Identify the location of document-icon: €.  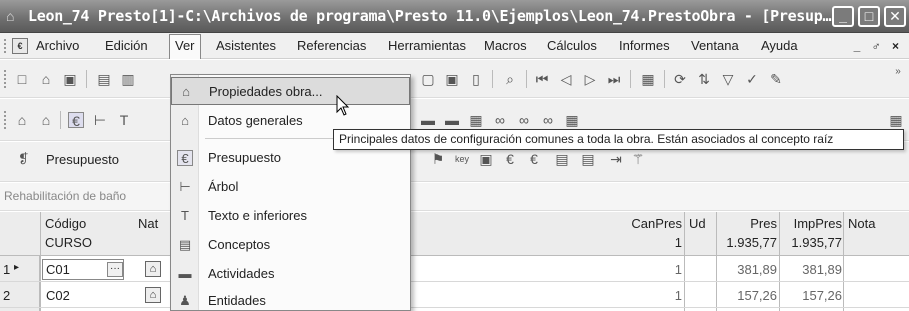
(20, 46).